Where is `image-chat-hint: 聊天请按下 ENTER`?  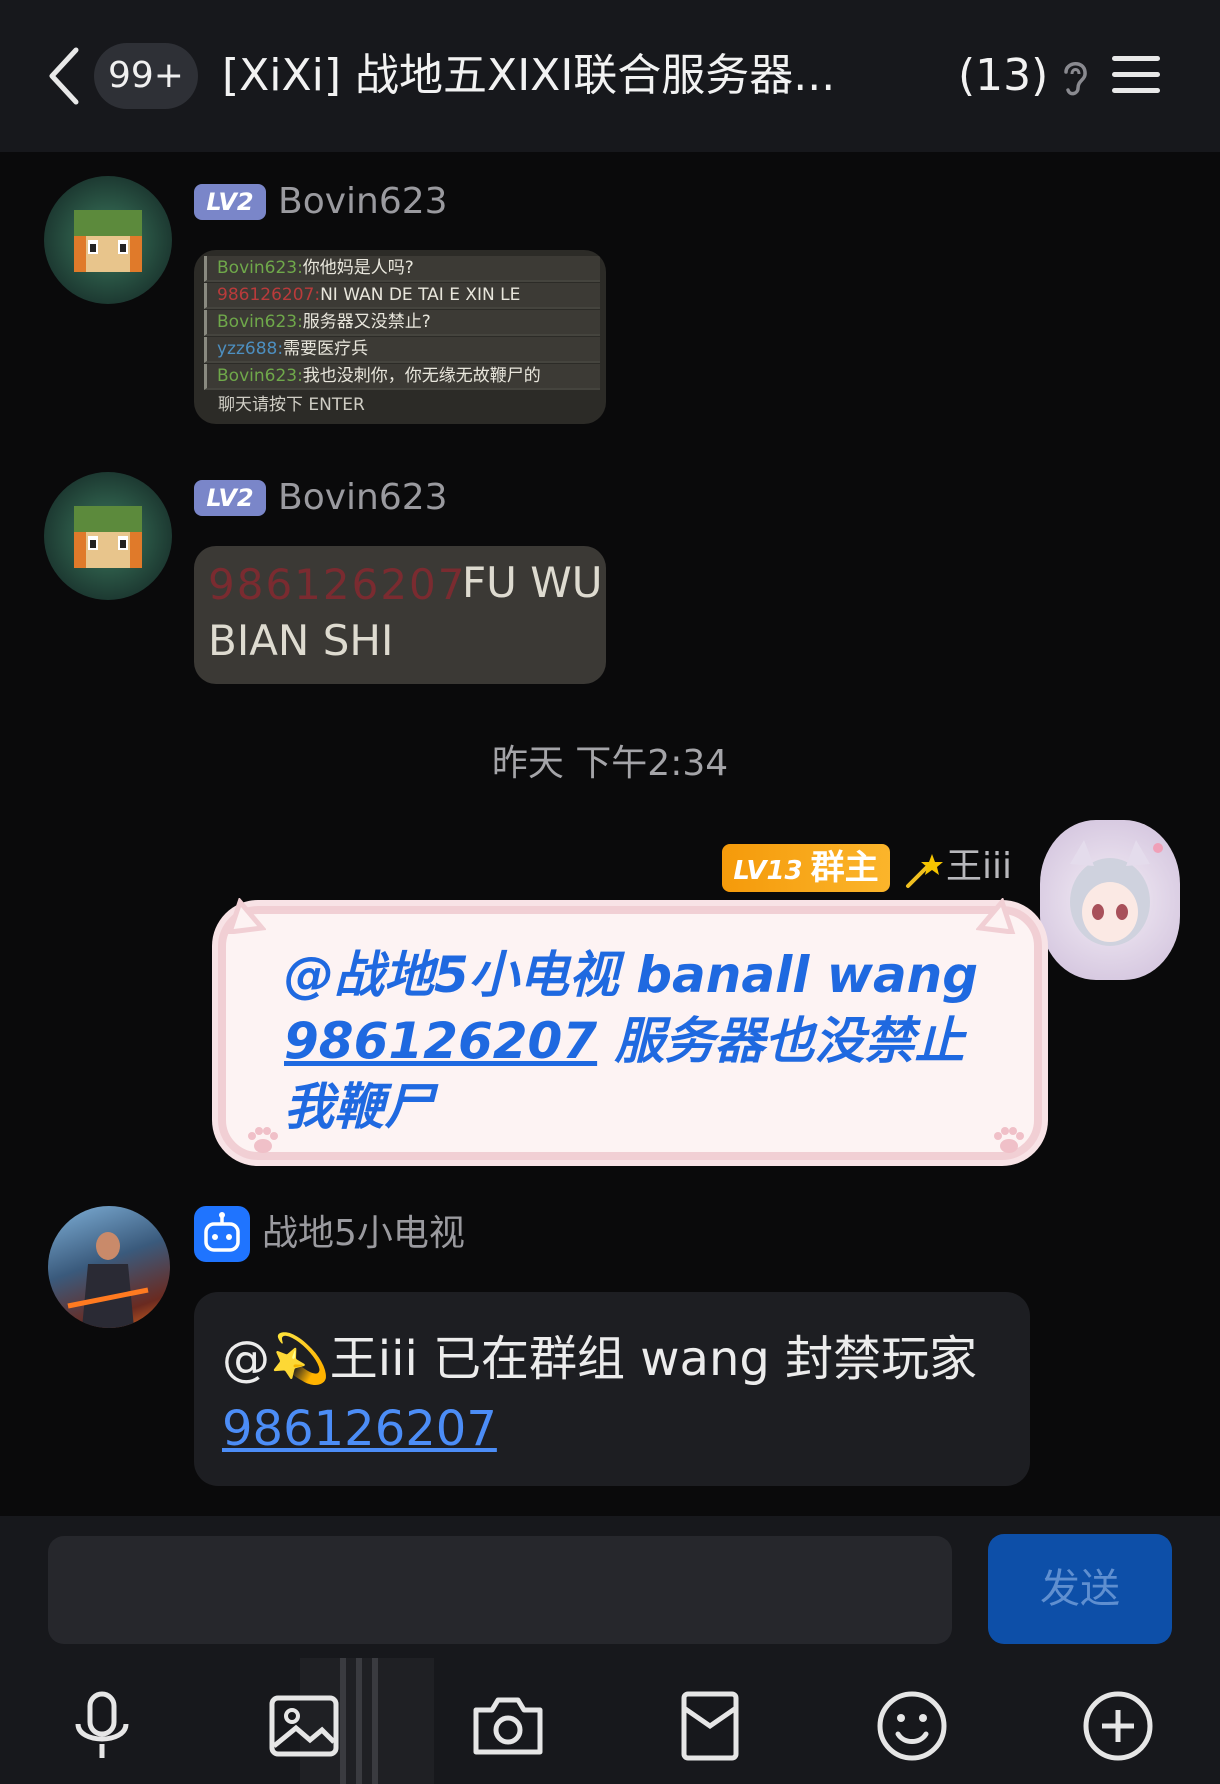
image-chat-hint: 聊天请按下 ENTER is located at coordinates (291, 405).